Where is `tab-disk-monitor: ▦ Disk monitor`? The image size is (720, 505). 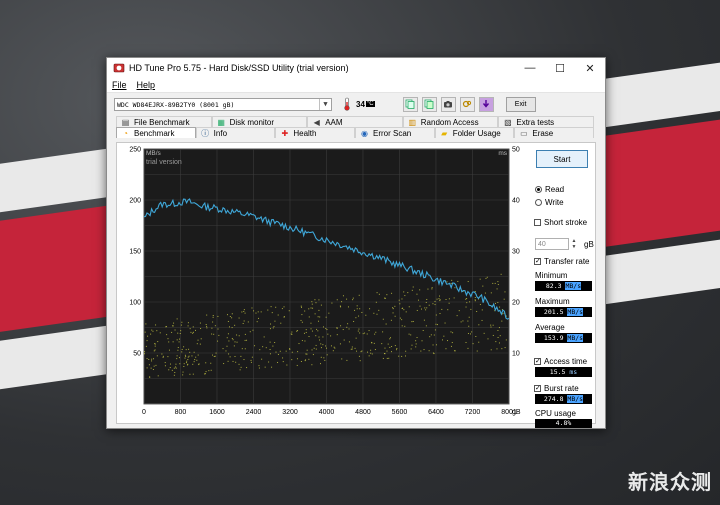 tab-disk-monitor: ▦ Disk monitor is located at coordinates (259, 121).